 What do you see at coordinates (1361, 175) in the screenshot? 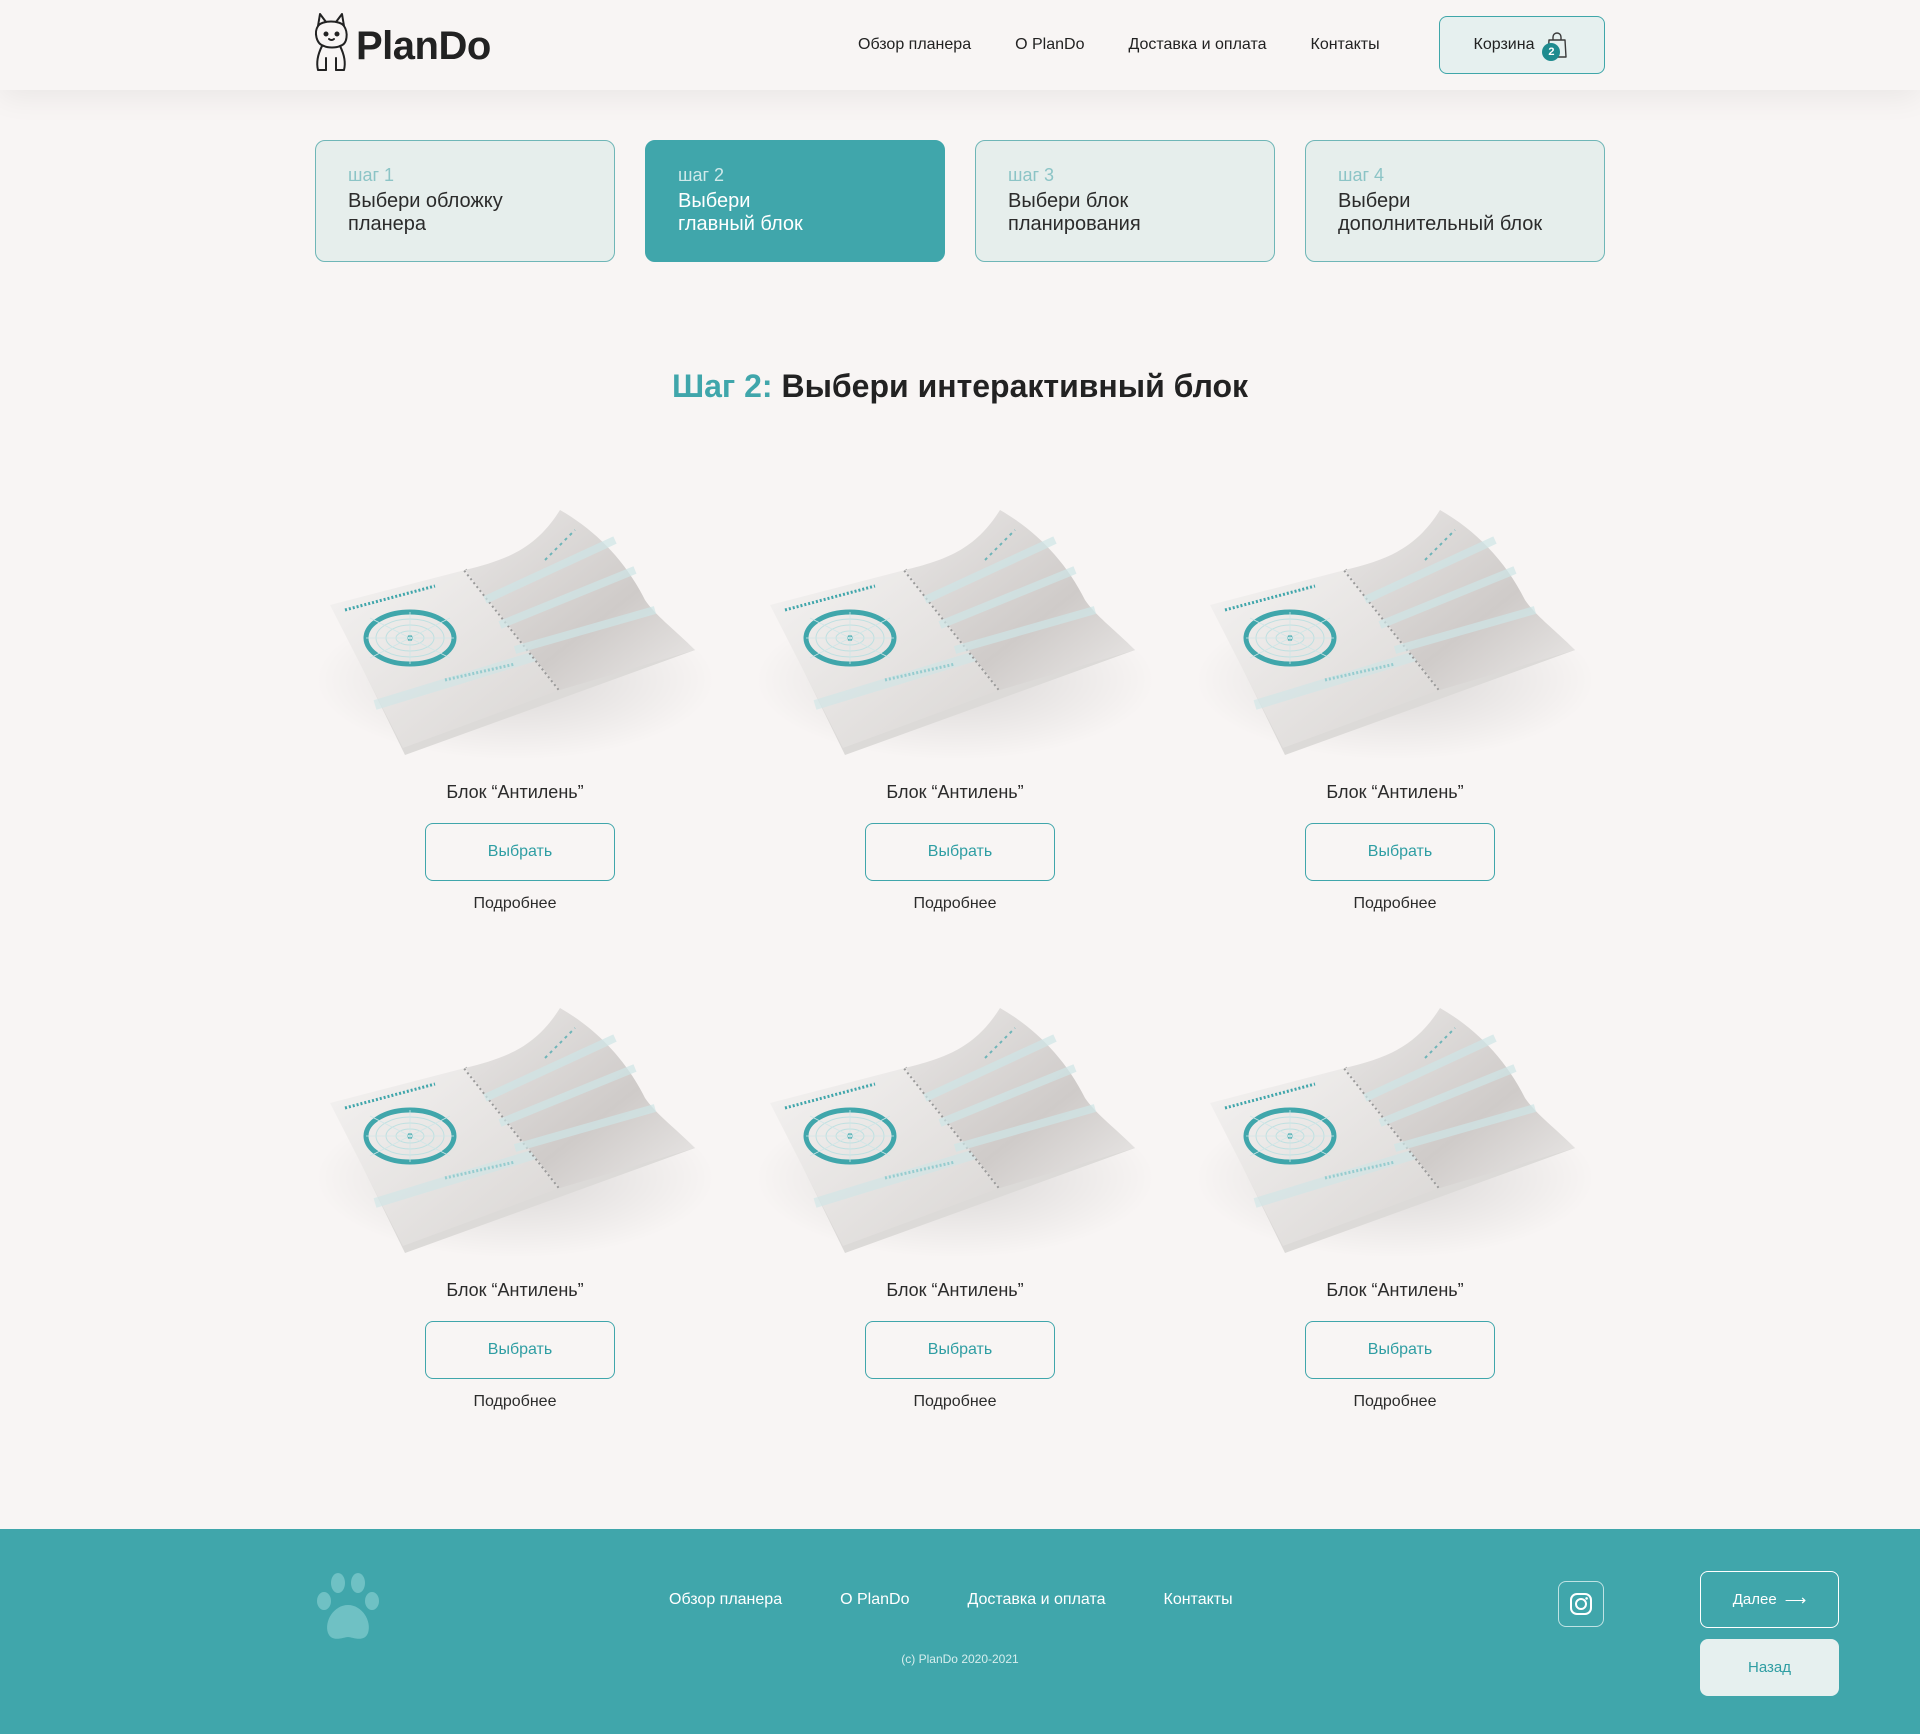
I see `step-number: шаг 4` at bounding box center [1361, 175].